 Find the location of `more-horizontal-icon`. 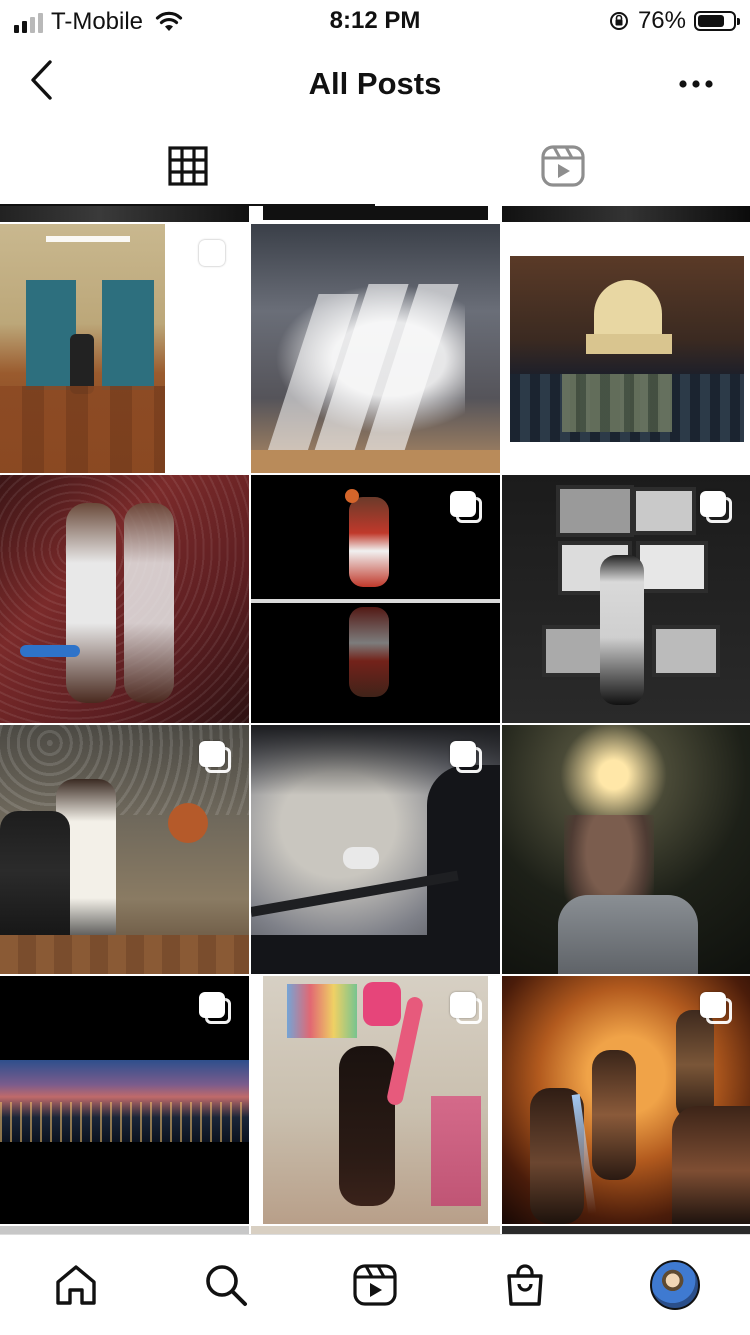

more-horizontal-icon is located at coordinates (696, 84).